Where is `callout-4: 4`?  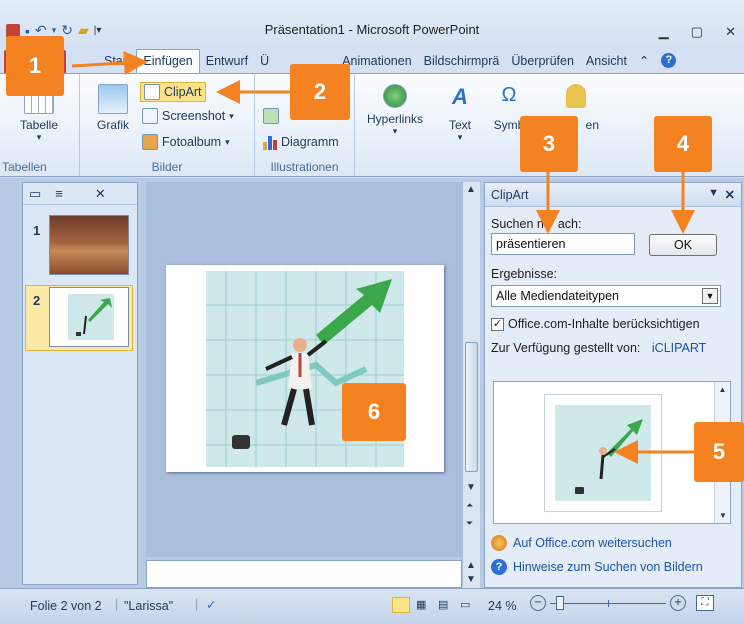 callout-4: 4 is located at coordinates (683, 144).